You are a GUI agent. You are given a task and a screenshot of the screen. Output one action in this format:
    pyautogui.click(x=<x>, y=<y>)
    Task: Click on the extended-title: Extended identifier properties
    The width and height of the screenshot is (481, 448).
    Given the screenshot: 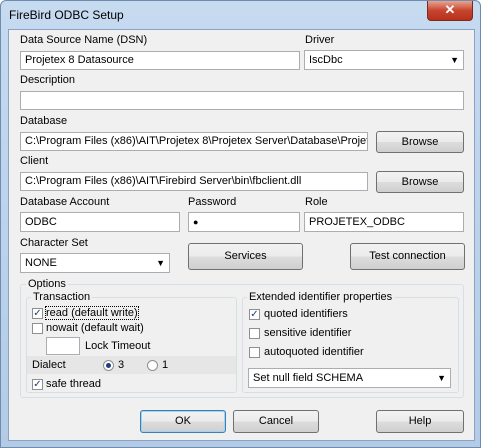 What is the action you would take?
    pyautogui.click(x=321, y=297)
    